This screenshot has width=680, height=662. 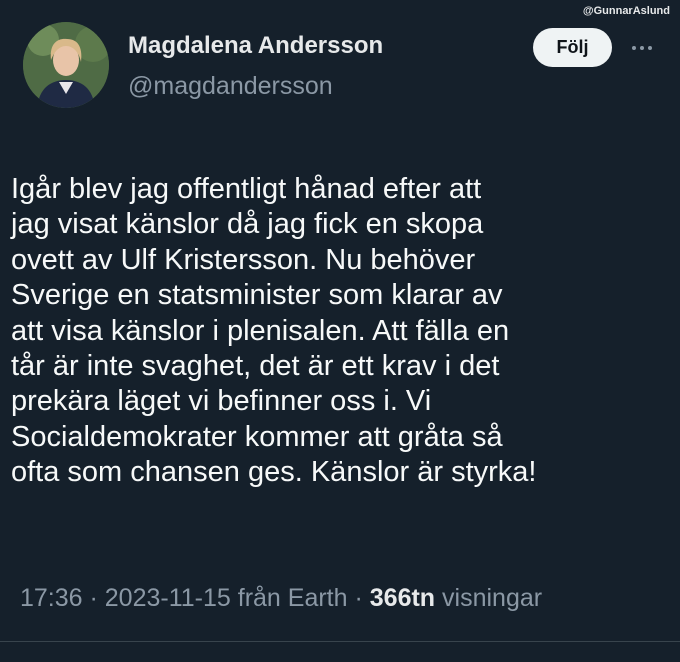 I want to click on tweet-source: från Earth, so click(x=289, y=598).